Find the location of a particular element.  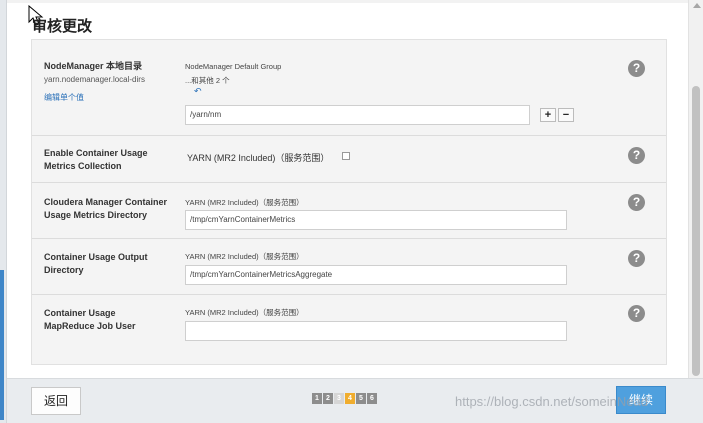

step-5: 5 is located at coordinates (361, 398).